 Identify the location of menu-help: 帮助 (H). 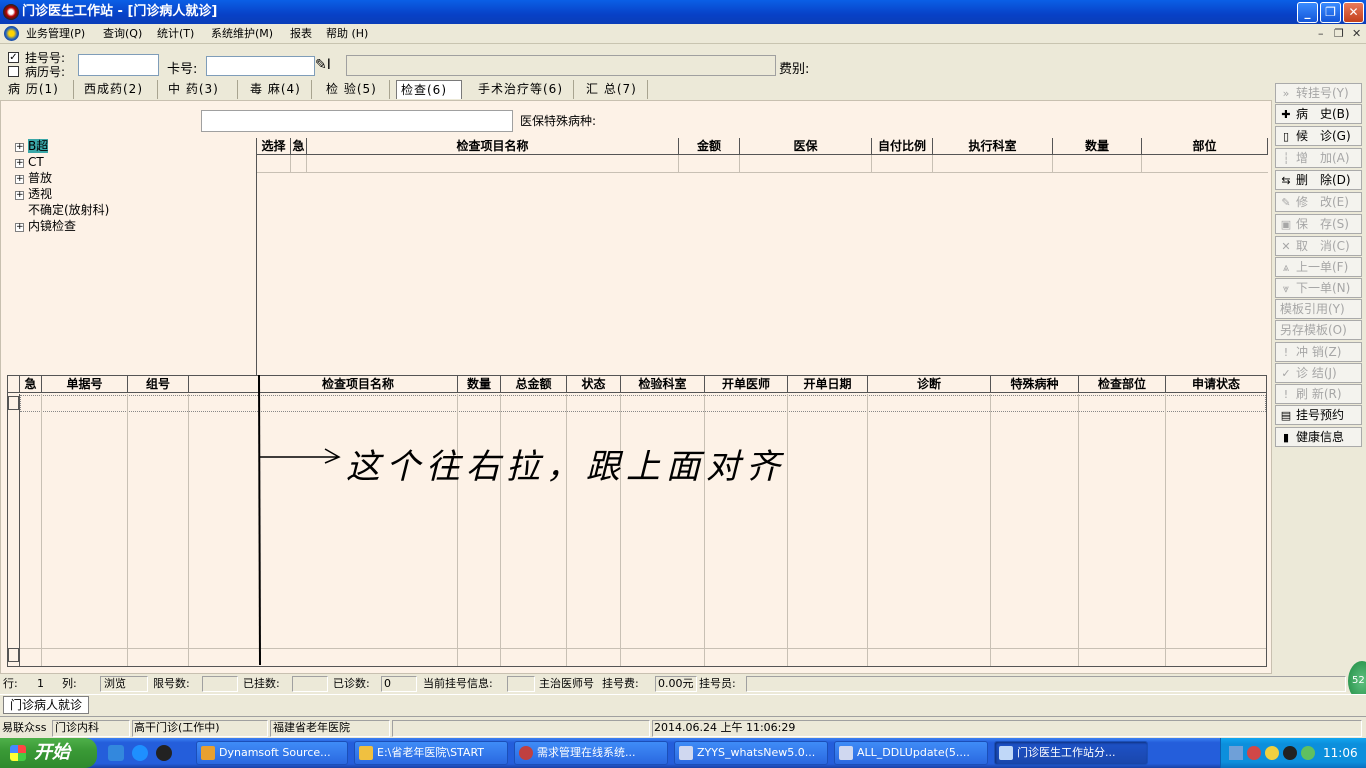
(347, 34).